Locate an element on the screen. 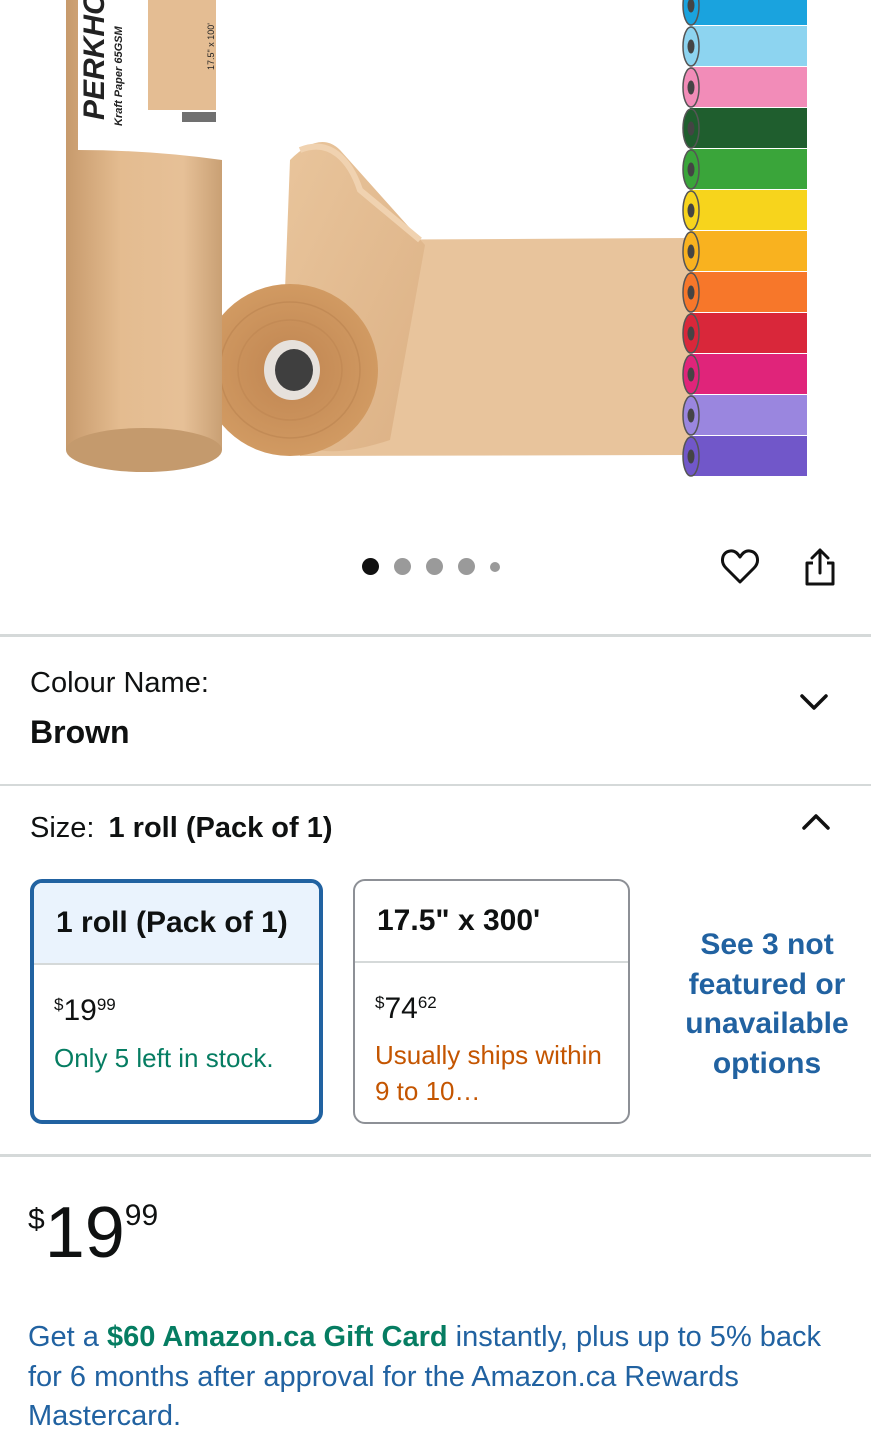 Image resolution: width=871 pixels, height=1440 pixels. product-price: $19 99 is located at coordinates (93, 1233).